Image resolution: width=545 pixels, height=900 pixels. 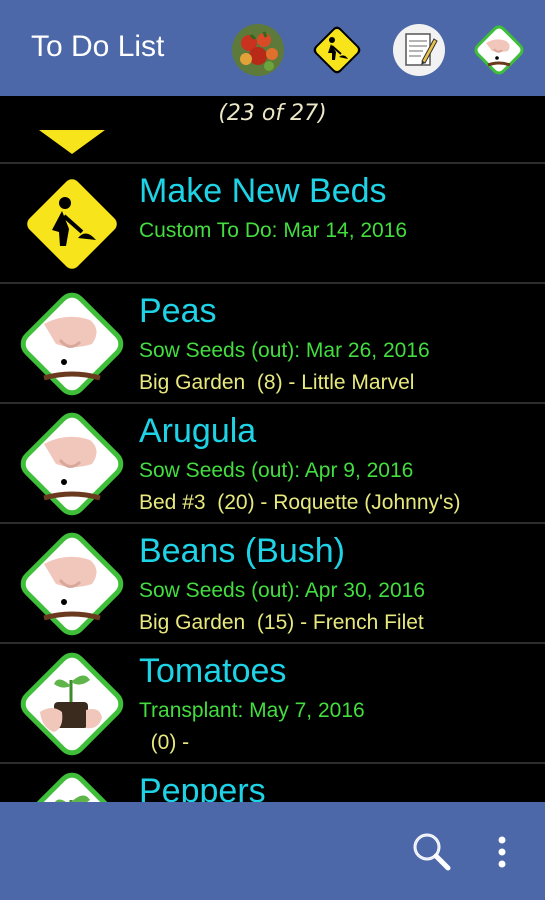 I want to click on app-bar: To Do List, so click(x=272, y=48).